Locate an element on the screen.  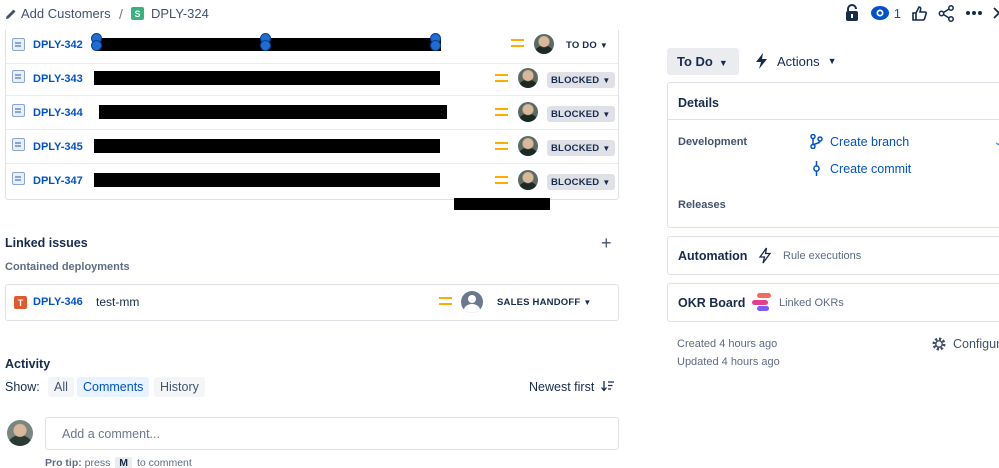
child-issue-row: DPLY-347 BLOCKED ▼ is located at coordinates (312, 181).